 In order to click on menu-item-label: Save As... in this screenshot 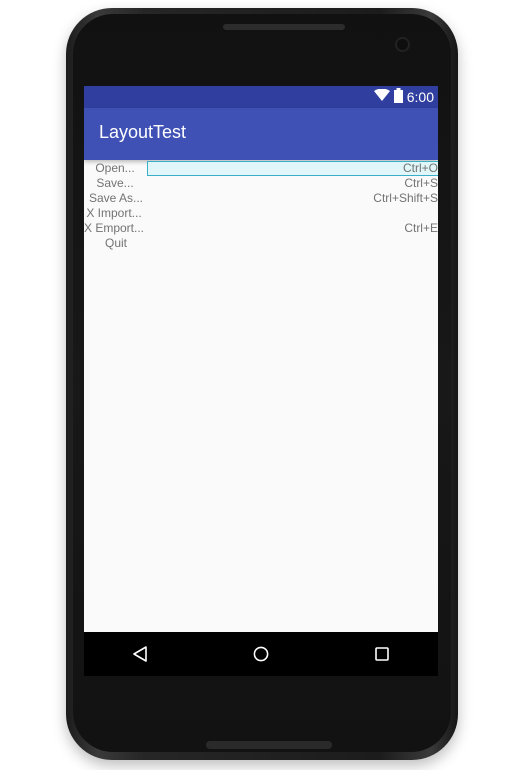, I will do `click(116, 198)`.